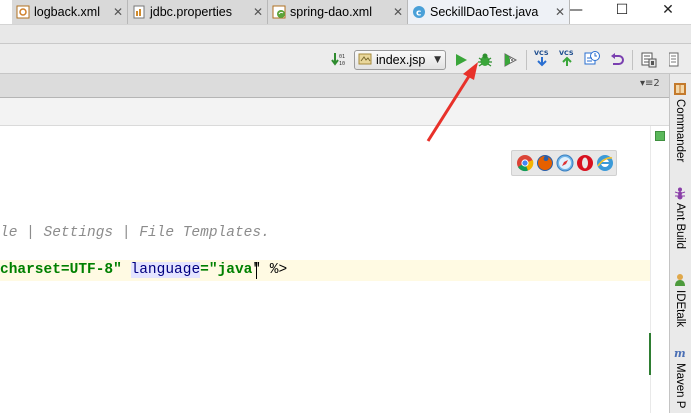 The height and width of the screenshot is (413, 691). I want to click on directive-close: " %>, so click(270, 270).